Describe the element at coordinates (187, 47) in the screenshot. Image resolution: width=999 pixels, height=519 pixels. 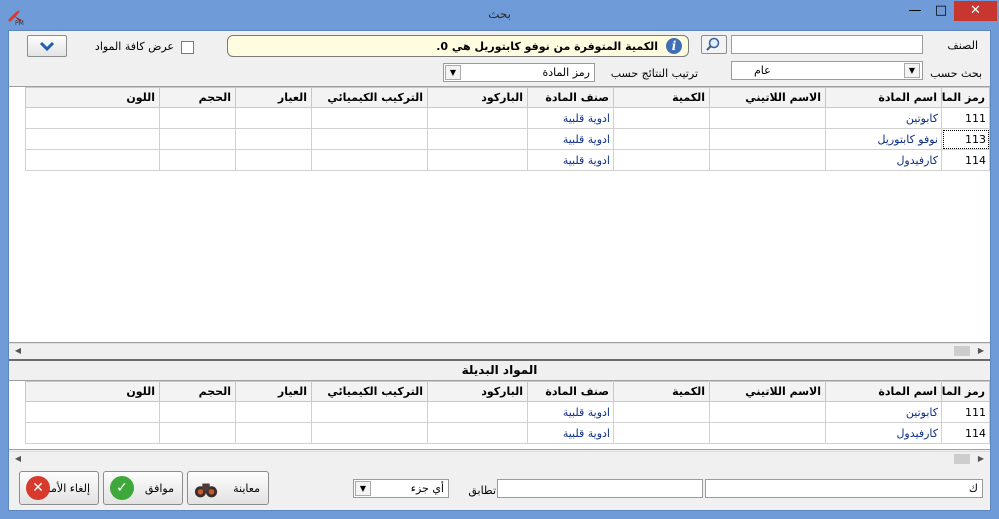
I see `show-all-checkbox` at that location.